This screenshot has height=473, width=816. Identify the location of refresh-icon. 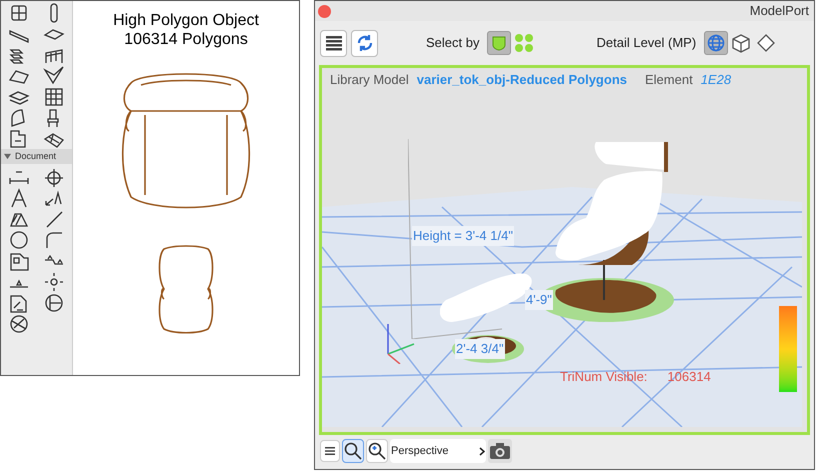
(365, 43).